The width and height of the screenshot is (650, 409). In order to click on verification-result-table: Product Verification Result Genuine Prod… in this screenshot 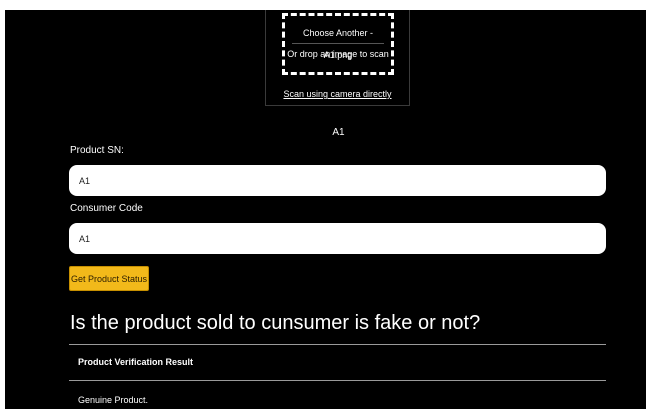, I will do `click(337, 376)`.